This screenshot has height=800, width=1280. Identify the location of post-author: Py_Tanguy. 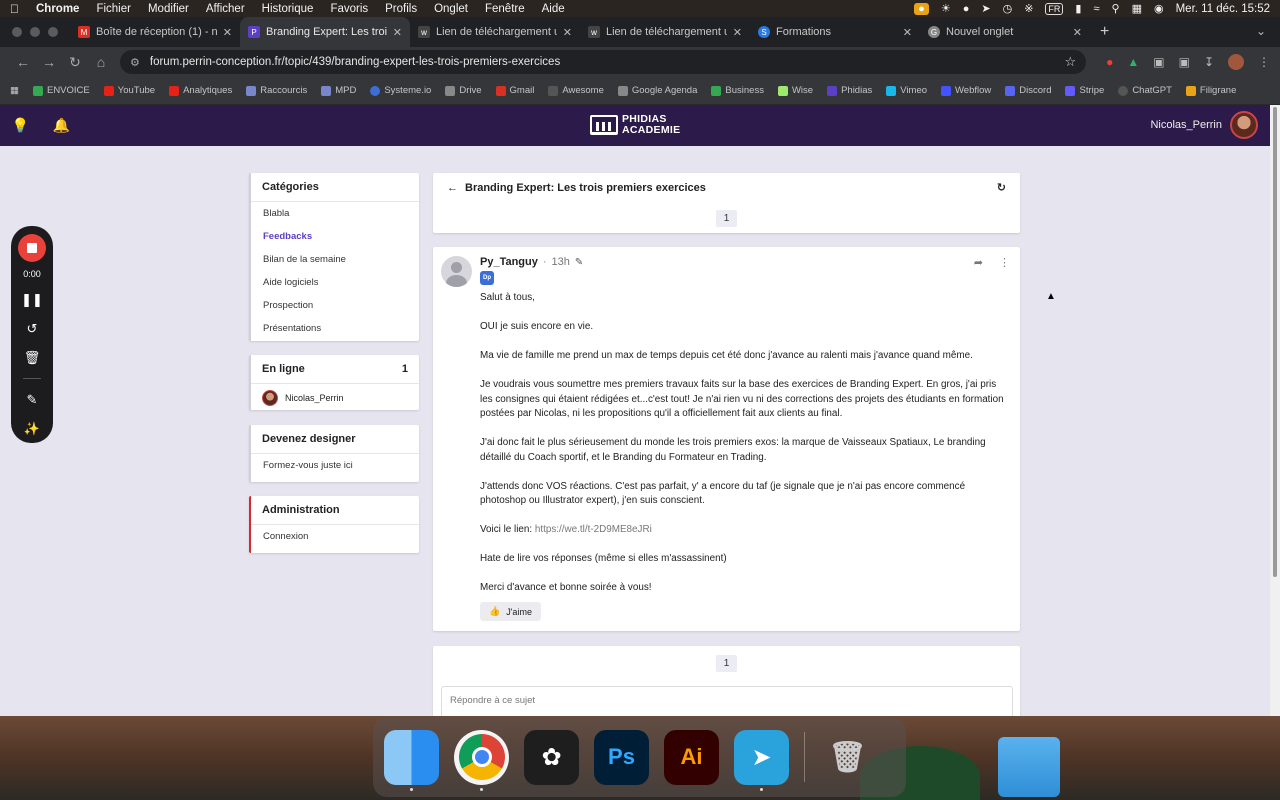
(509, 262).